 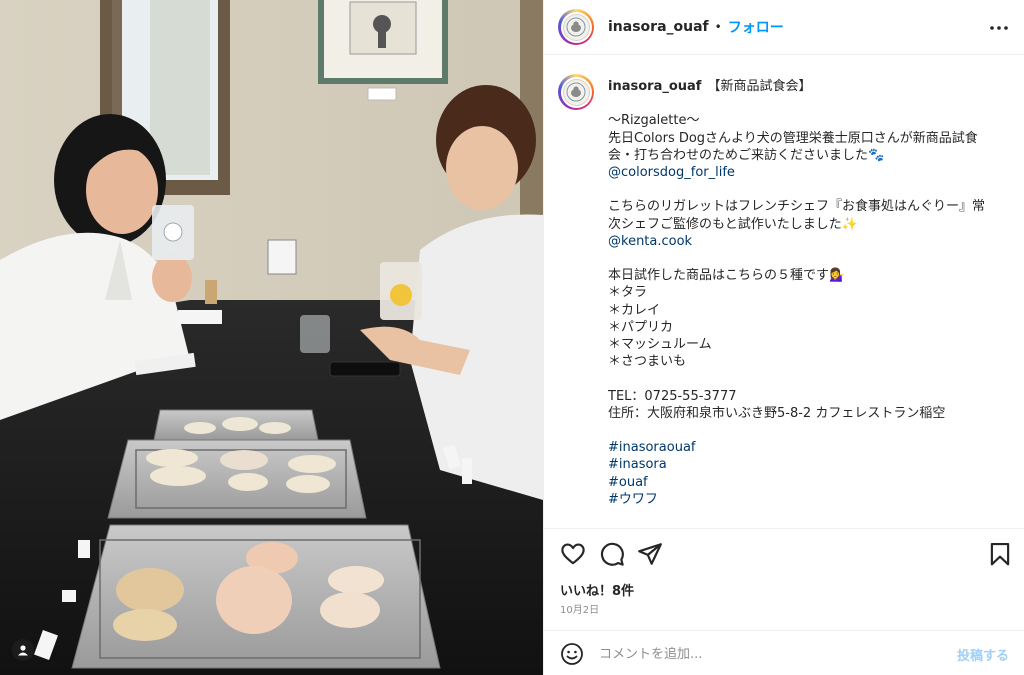 What do you see at coordinates (579, 608) in the screenshot?
I see `post-date: 10月2日` at bounding box center [579, 608].